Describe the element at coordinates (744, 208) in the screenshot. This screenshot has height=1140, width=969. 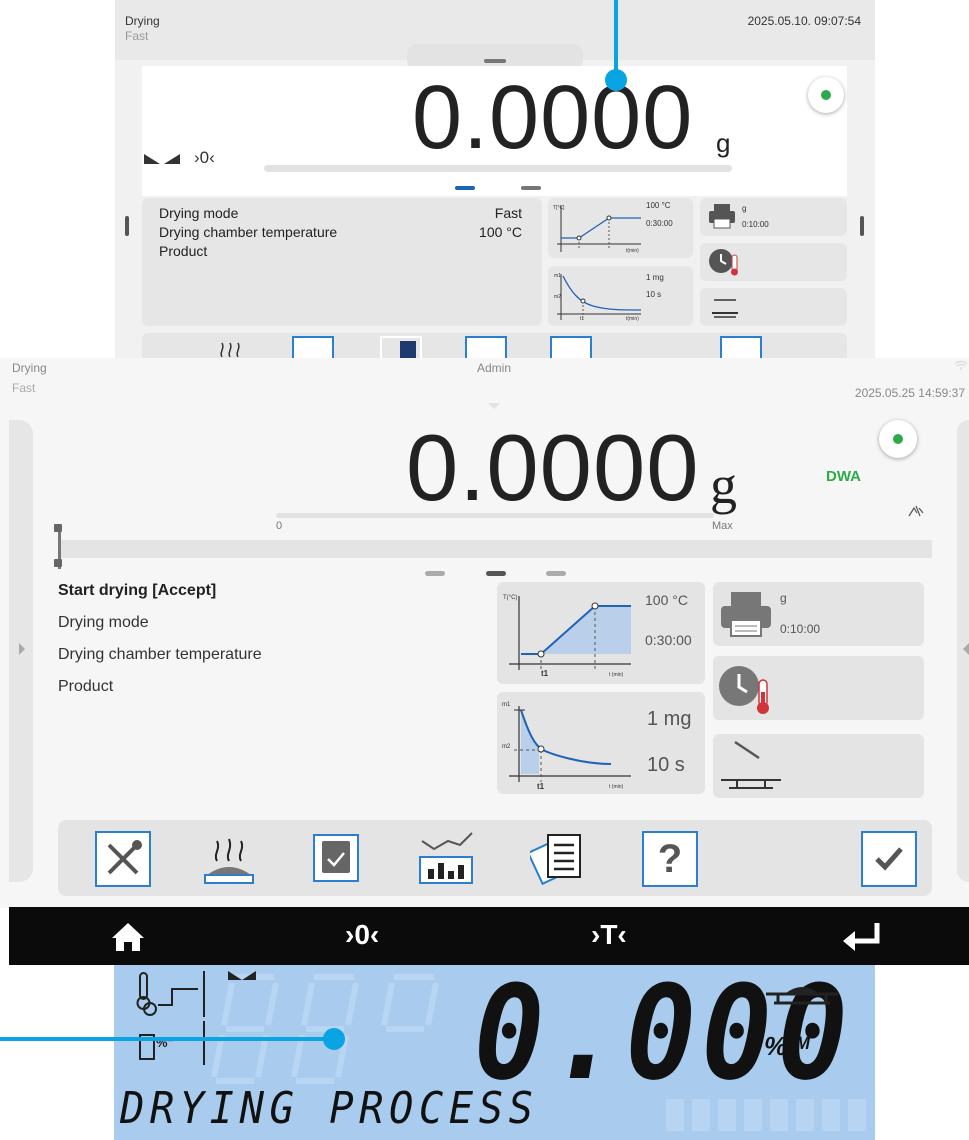
I see `top-printout-unit: g` at that location.